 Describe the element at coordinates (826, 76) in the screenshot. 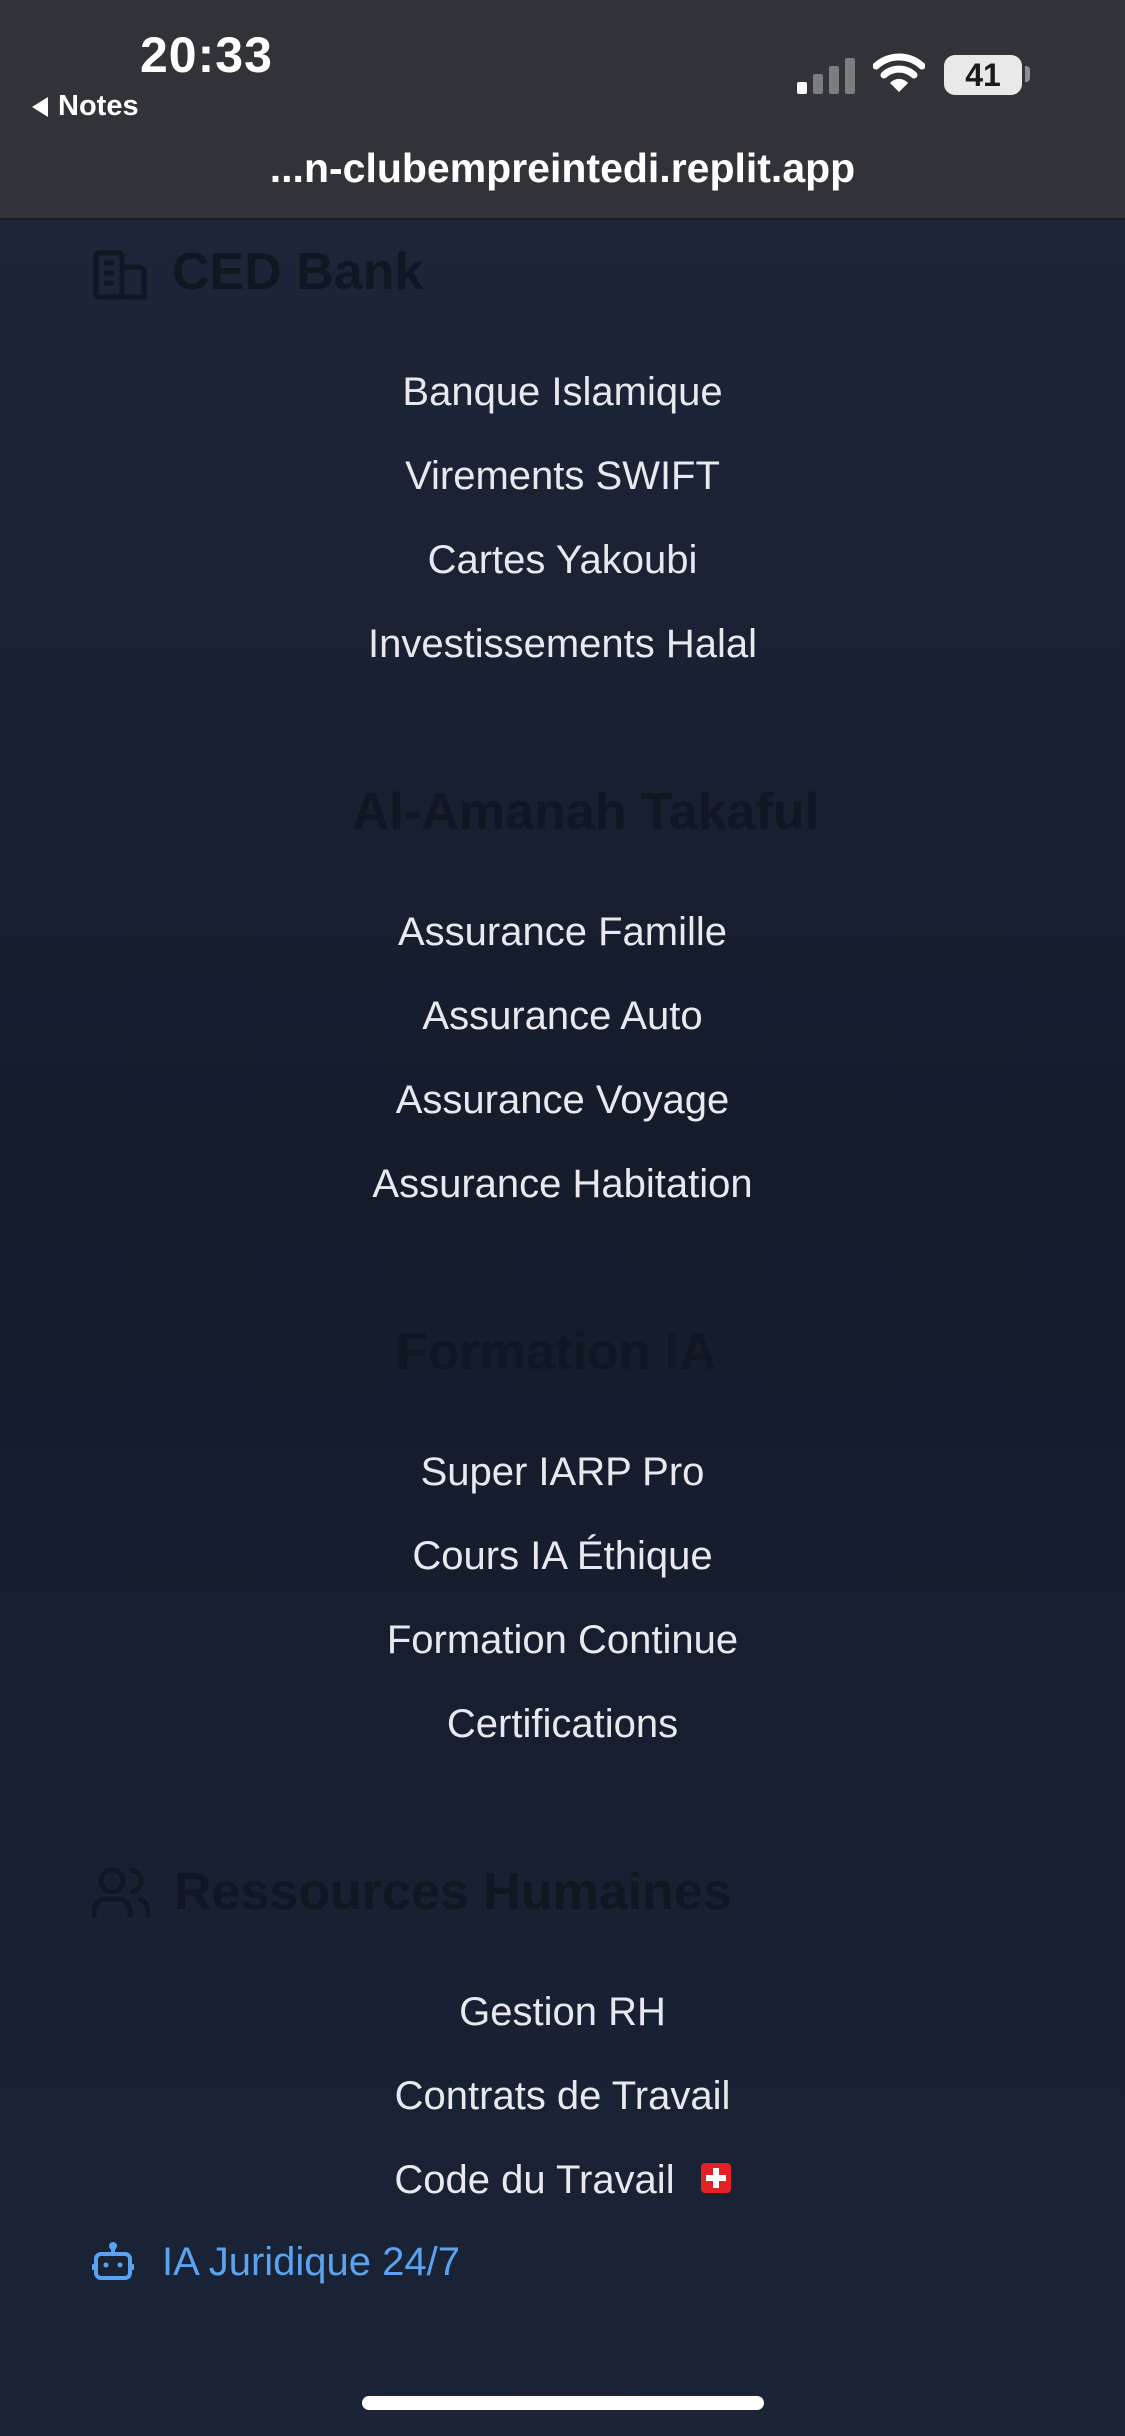

I see `cellular-signal-icon` at that location.